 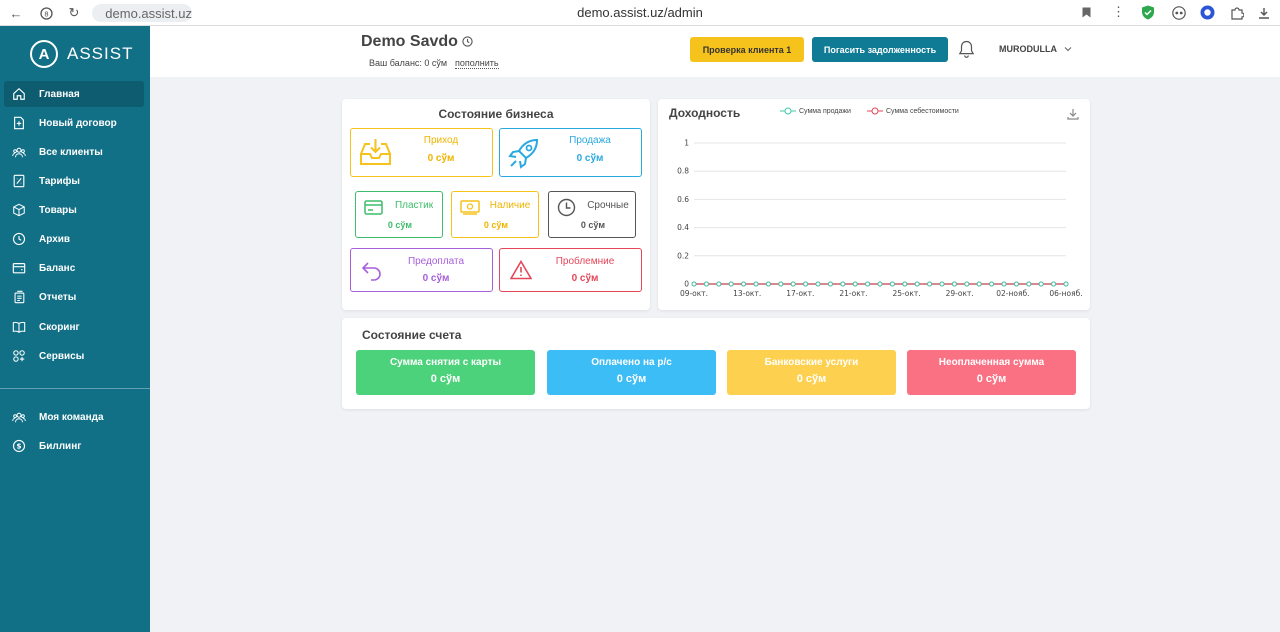 I want to click on sidebar-item-clients: Все клиенты, so click(x=74, y=152).